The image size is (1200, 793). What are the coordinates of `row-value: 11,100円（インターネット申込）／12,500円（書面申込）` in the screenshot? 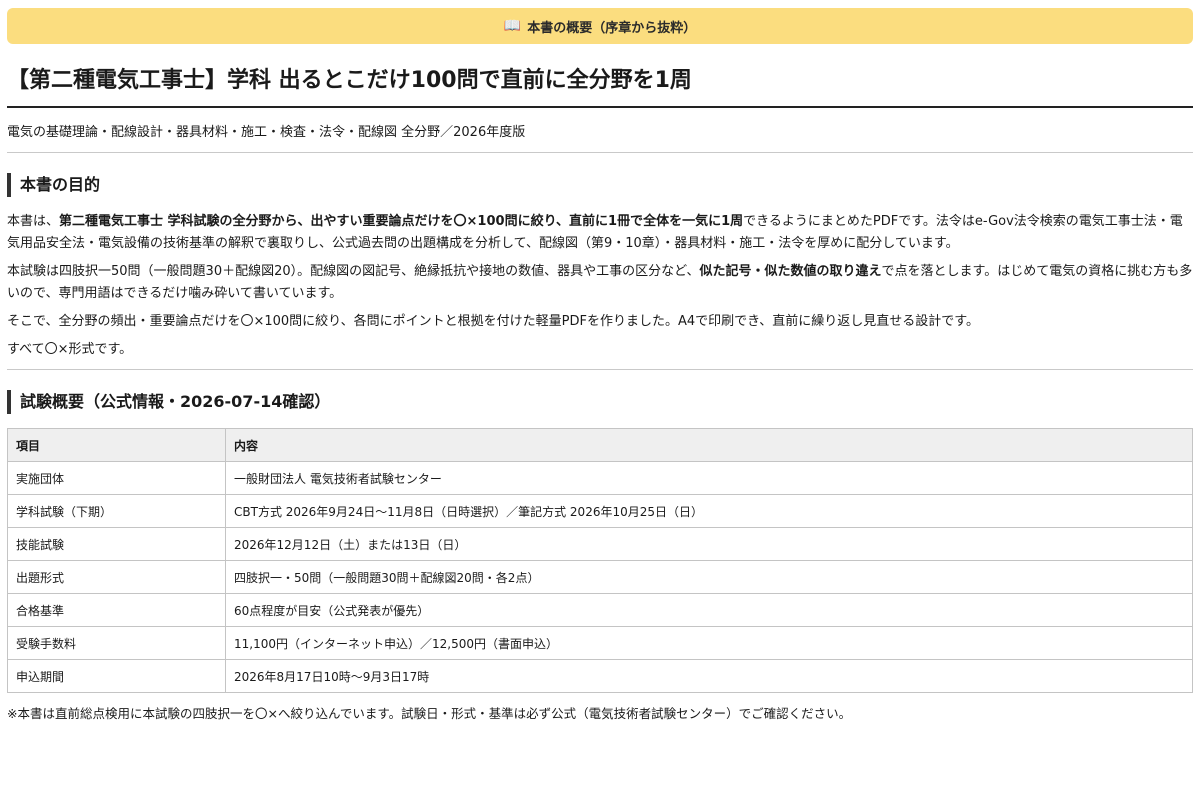 It's located at (709, 643).